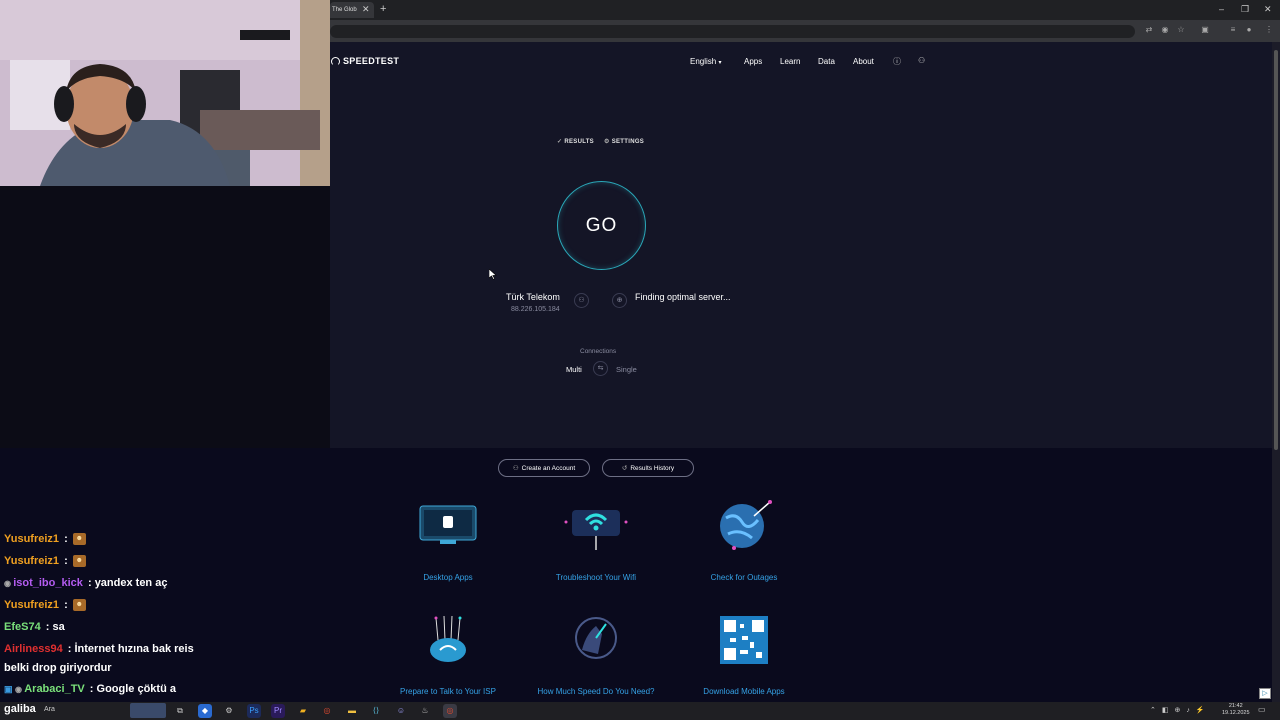 The height and width of the screenshot is (720, 1280). What do you see at coordinates (601, 225) in the screenshot?
I see `go-button: GO` at bounding box center [601, 225].